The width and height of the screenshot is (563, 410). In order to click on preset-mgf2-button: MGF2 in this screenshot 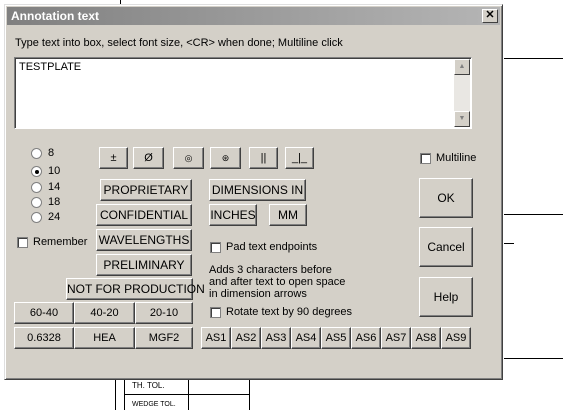, I will do `click(164, 338)`.